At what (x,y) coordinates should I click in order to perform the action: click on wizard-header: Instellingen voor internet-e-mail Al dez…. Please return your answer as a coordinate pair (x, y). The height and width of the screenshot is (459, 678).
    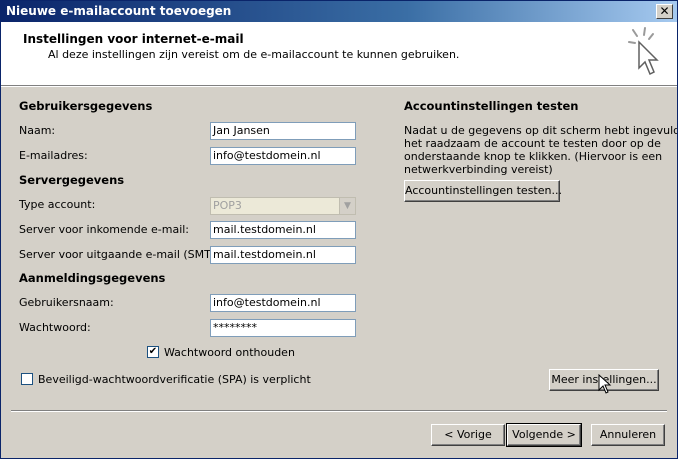
    Looking at the image, I should click on (339, 54).